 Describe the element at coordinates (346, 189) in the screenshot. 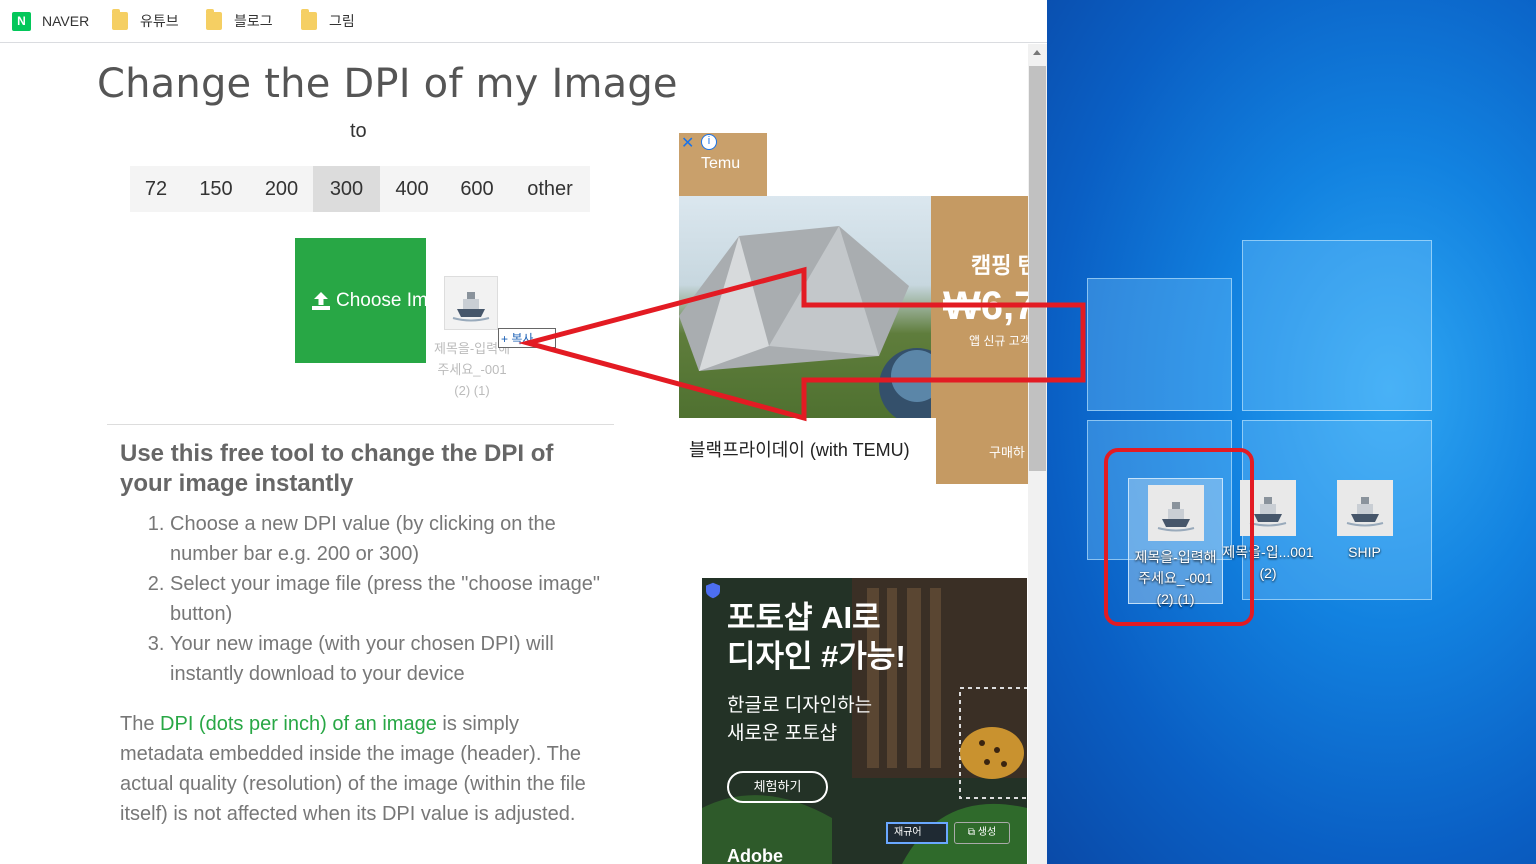

I see `dpi-option-300: 300` at that location.